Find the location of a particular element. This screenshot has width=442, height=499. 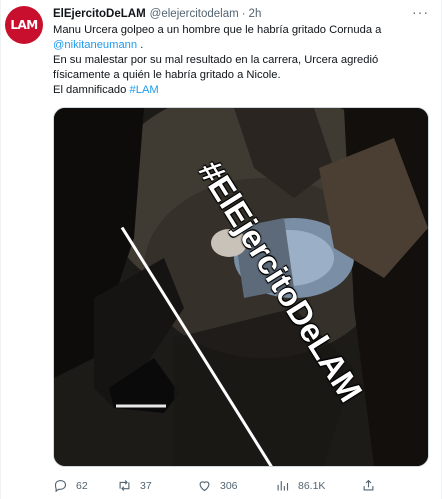

tweet-text-fragment: El damnificado is located at coordinates (91, 90).